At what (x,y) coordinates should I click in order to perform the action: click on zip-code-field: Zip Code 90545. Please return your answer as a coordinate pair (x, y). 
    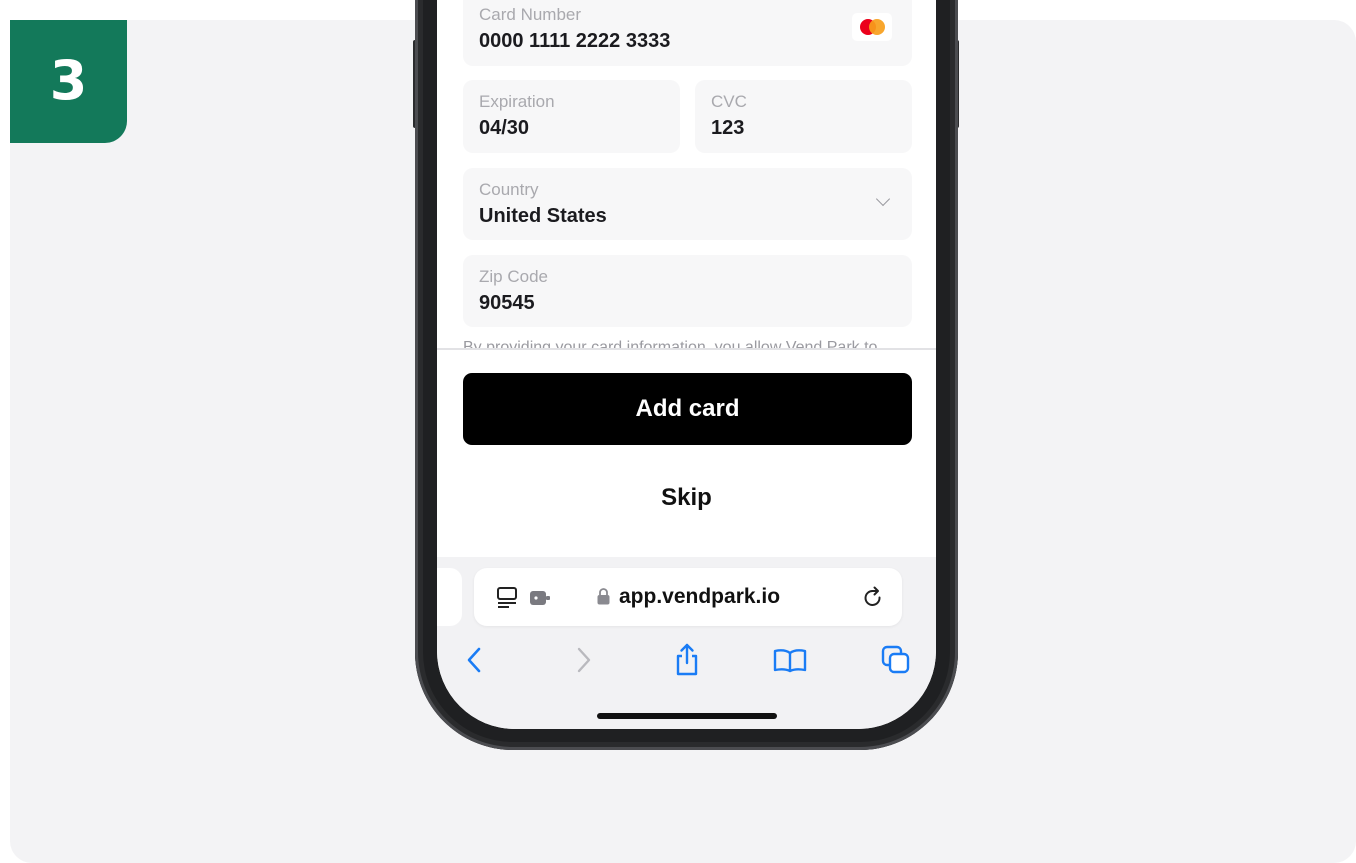
    Looking at the image, I should click on (687, 291).